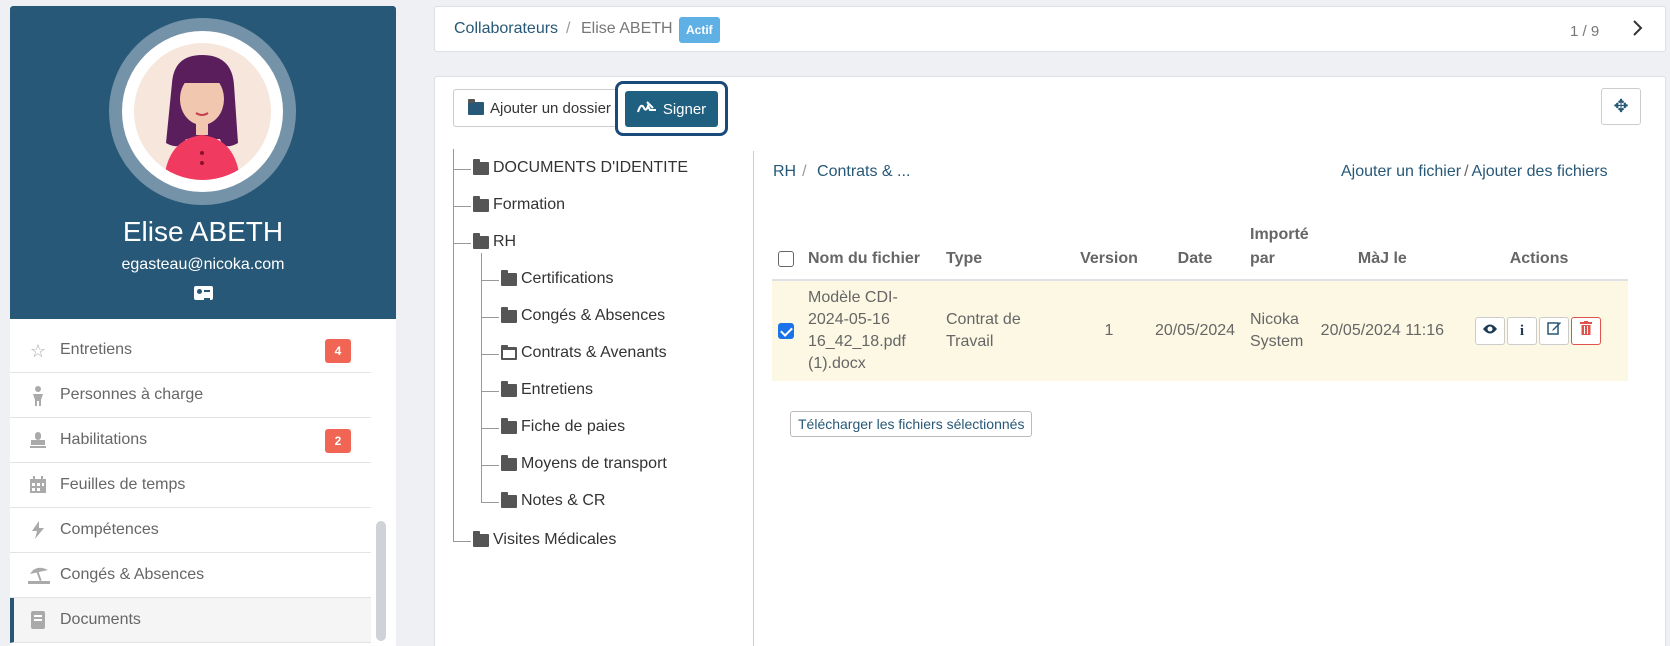  Describe the element at coordinates (190, 440) in the screenshot. I see `sidebar-item-habilitations: Habilitations 2` at that location.